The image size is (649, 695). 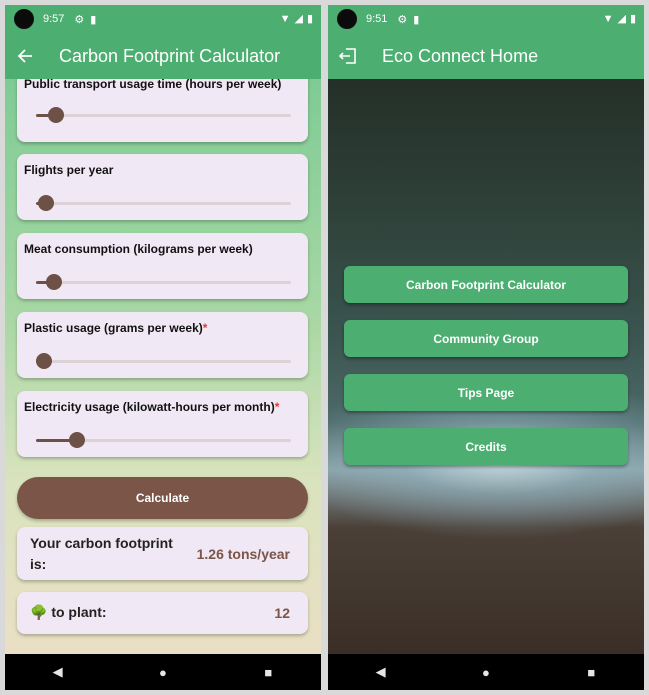 I want to click on trees-label: to plant:, so click(x=79, y=612).